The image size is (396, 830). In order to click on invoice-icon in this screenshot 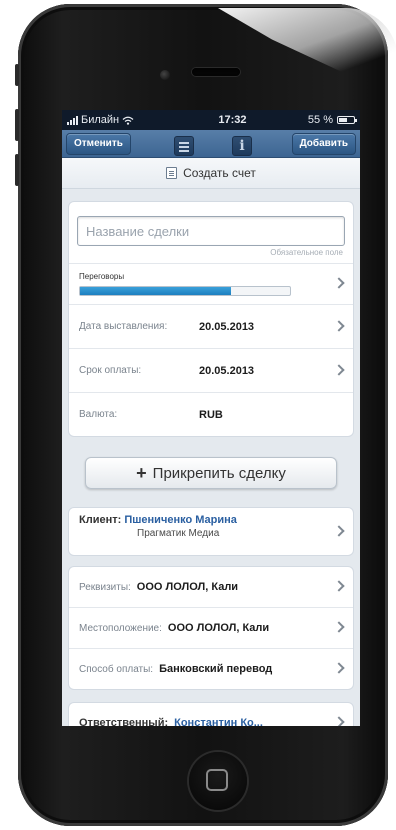, I will do `click(172, 173)`.